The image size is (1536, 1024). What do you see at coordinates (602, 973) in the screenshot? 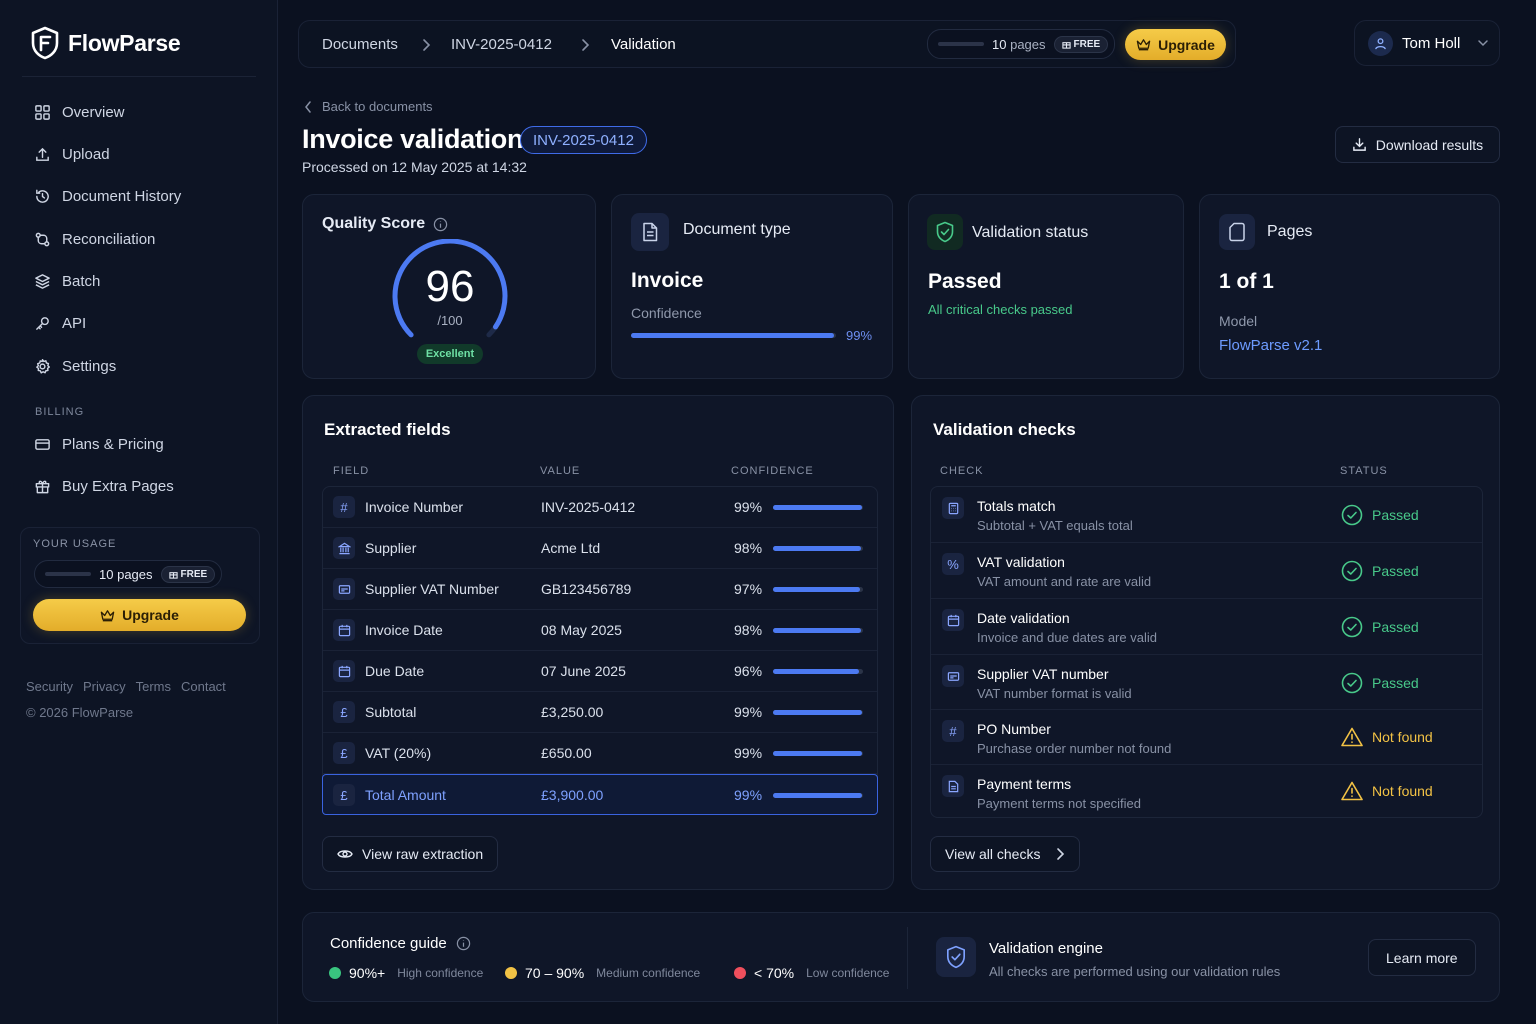
I see `legend-medium-confidence: 70 – 90% Medium confidence` at bounding box center [602, 973].